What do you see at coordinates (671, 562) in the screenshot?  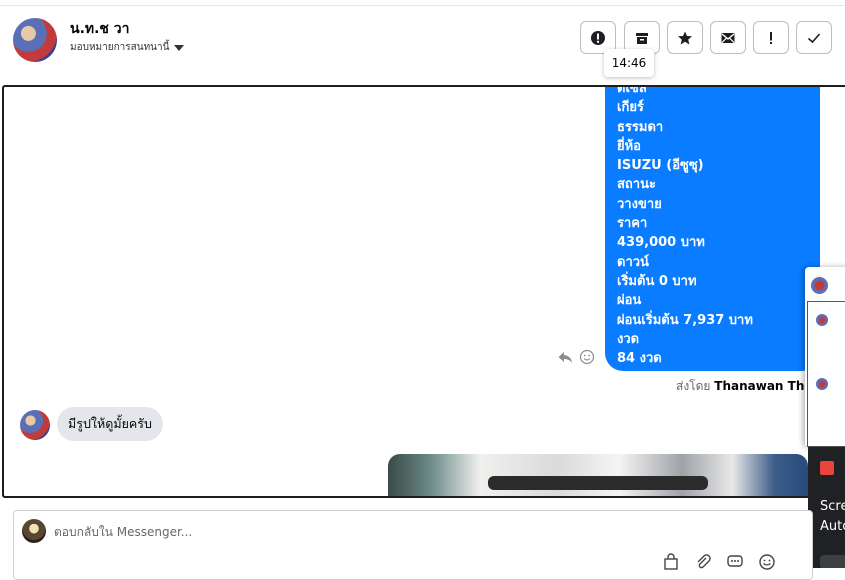 I see `shopping-bag-icon` at bounding box center [671, 562].